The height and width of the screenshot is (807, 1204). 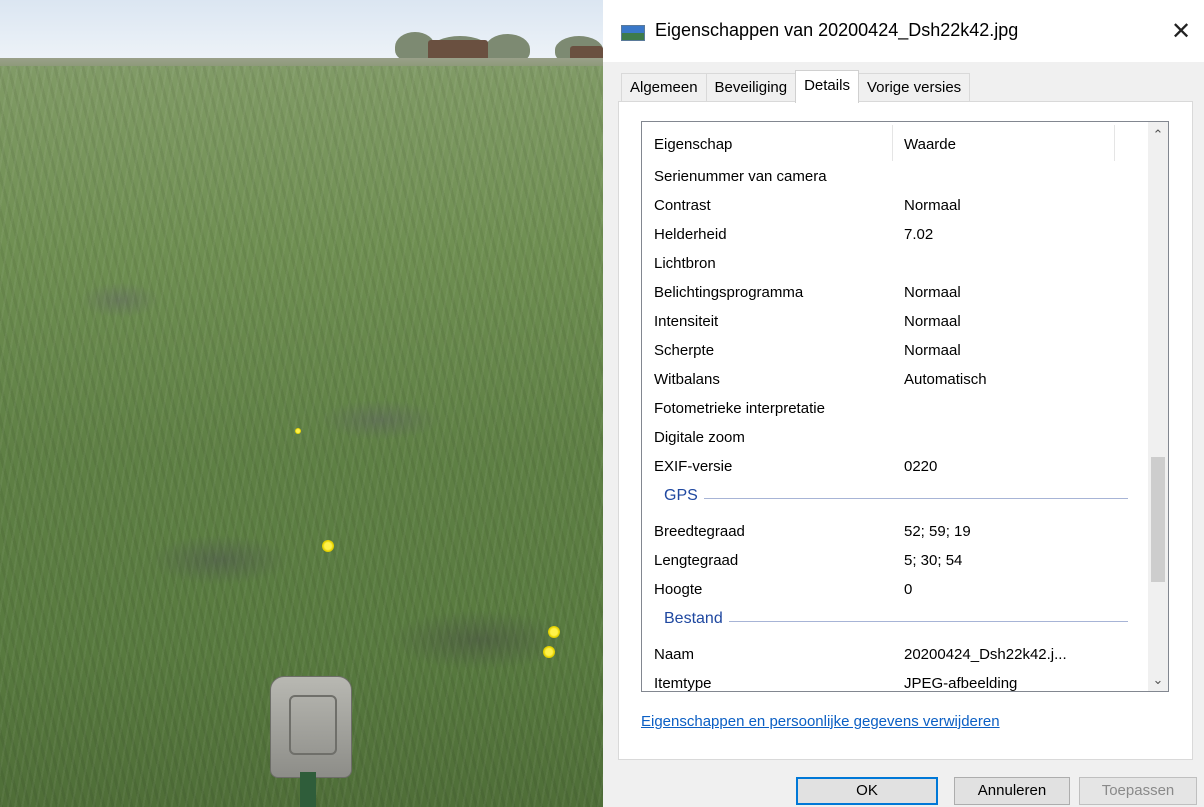 I want to click on property-value: 5; 30; 54, so click(x=933, y=560).